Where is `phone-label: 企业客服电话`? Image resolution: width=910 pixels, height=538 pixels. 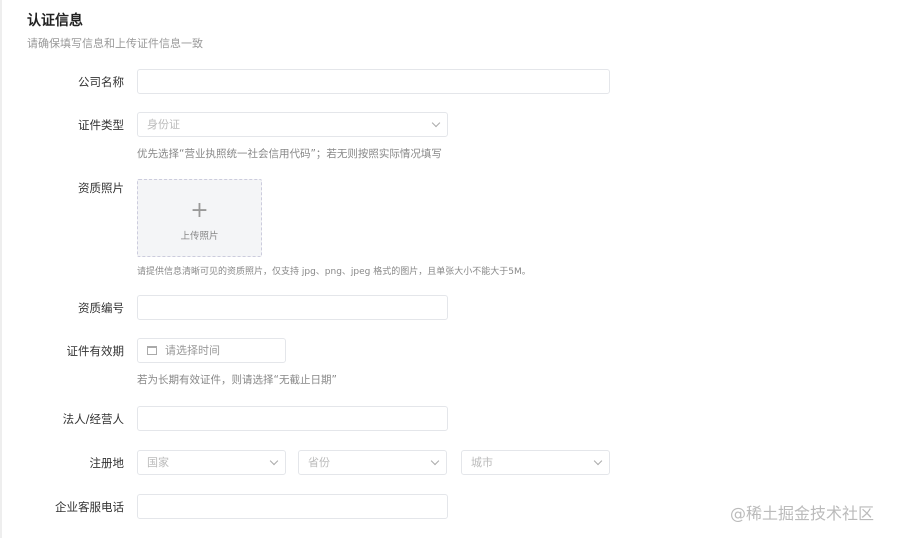 phone-label: 企业客服电话 is located at coordinates (89, 507).